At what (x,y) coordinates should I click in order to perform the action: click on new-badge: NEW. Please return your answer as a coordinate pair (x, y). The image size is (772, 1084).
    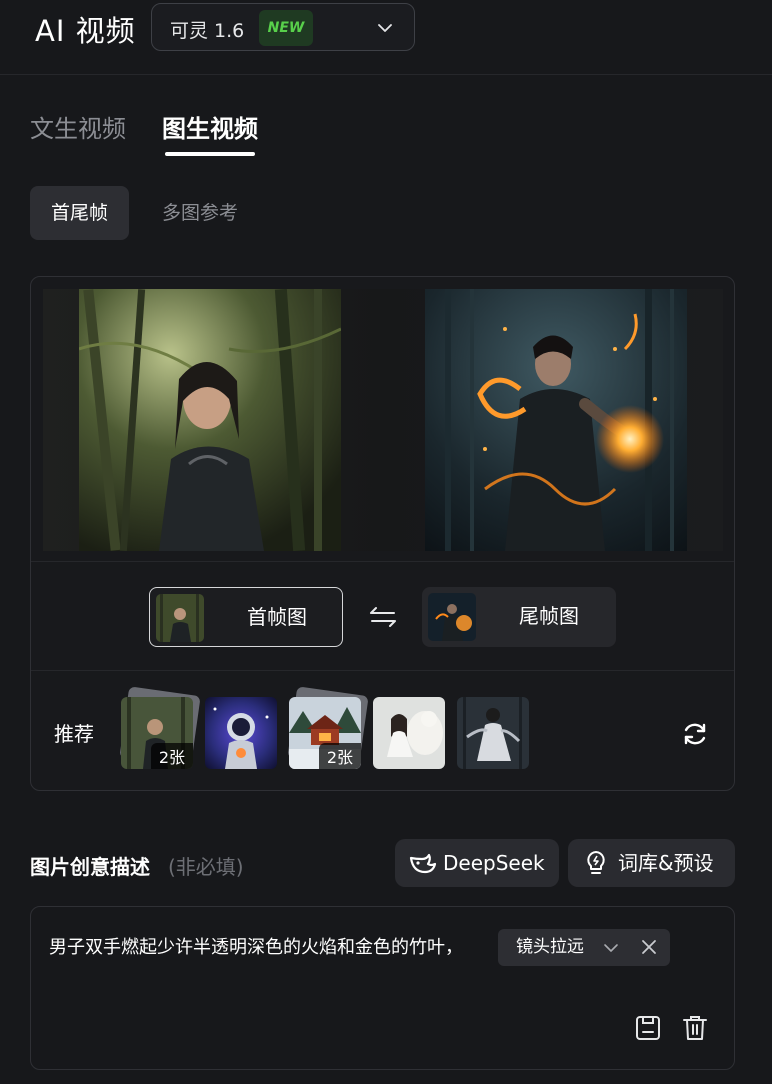
    Looking at the image, I should click on (286, 28).